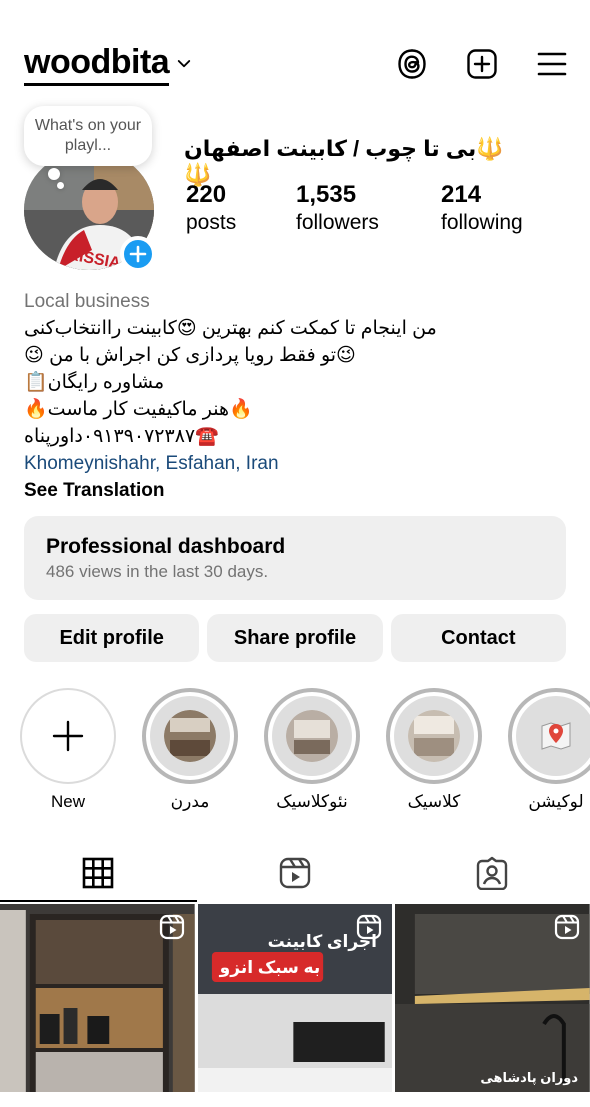  Describe the element at coordinates (296, 64) in the screenshot. I see `profile-header: woodbita` at that location.